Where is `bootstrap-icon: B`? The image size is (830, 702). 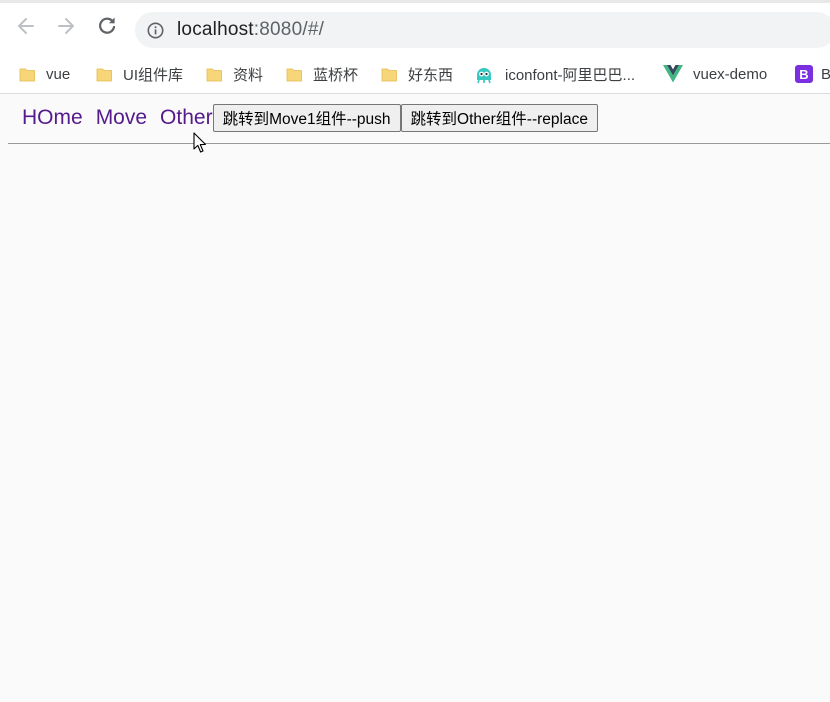 bootstrap-icon: B is located at coordinates (804, 74).